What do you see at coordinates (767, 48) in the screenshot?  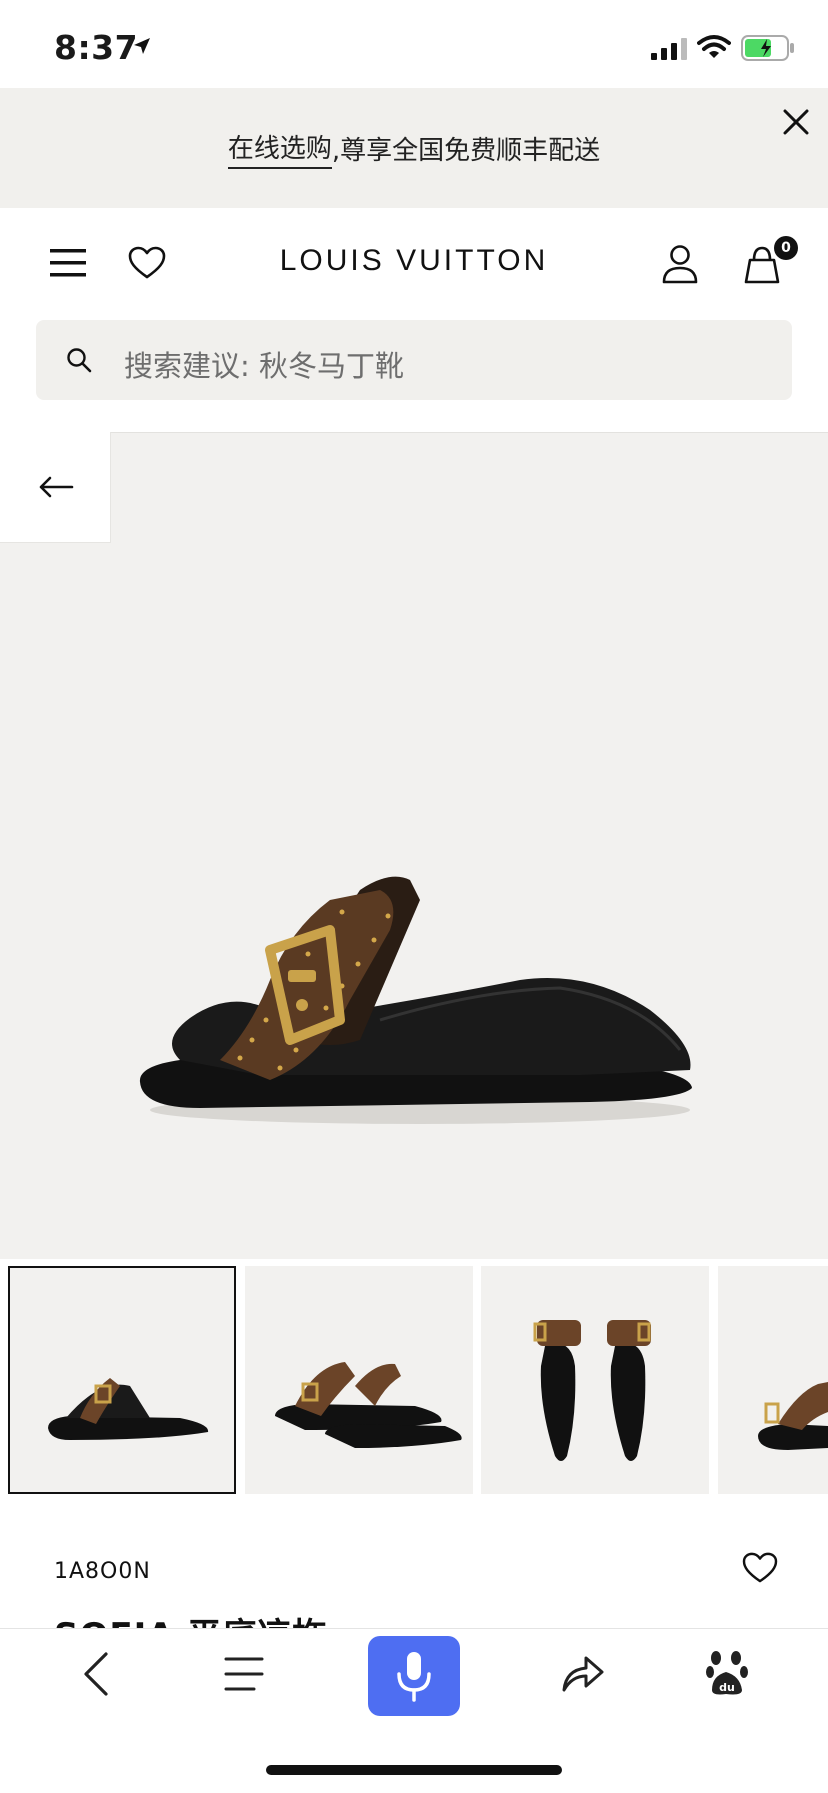 I see `battery-icon` at bounding box center [767, 48].